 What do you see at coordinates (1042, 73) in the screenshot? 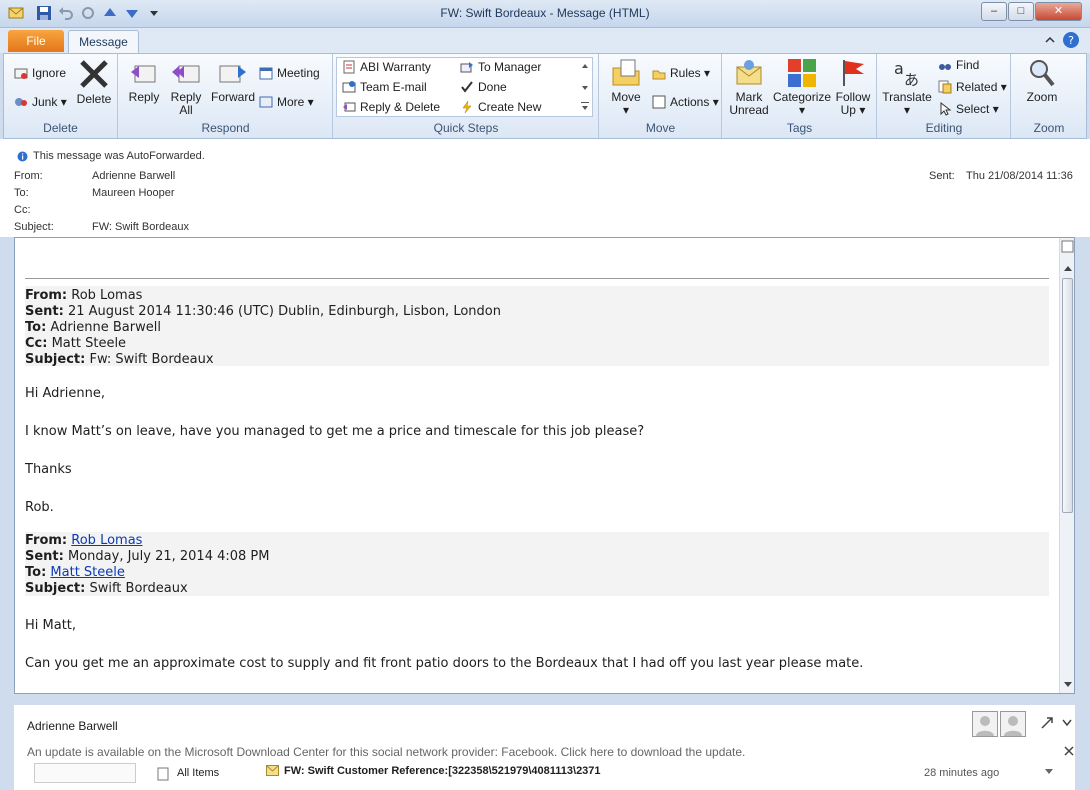
I see `magnifier-icon` at bounding box center [1042, 73].